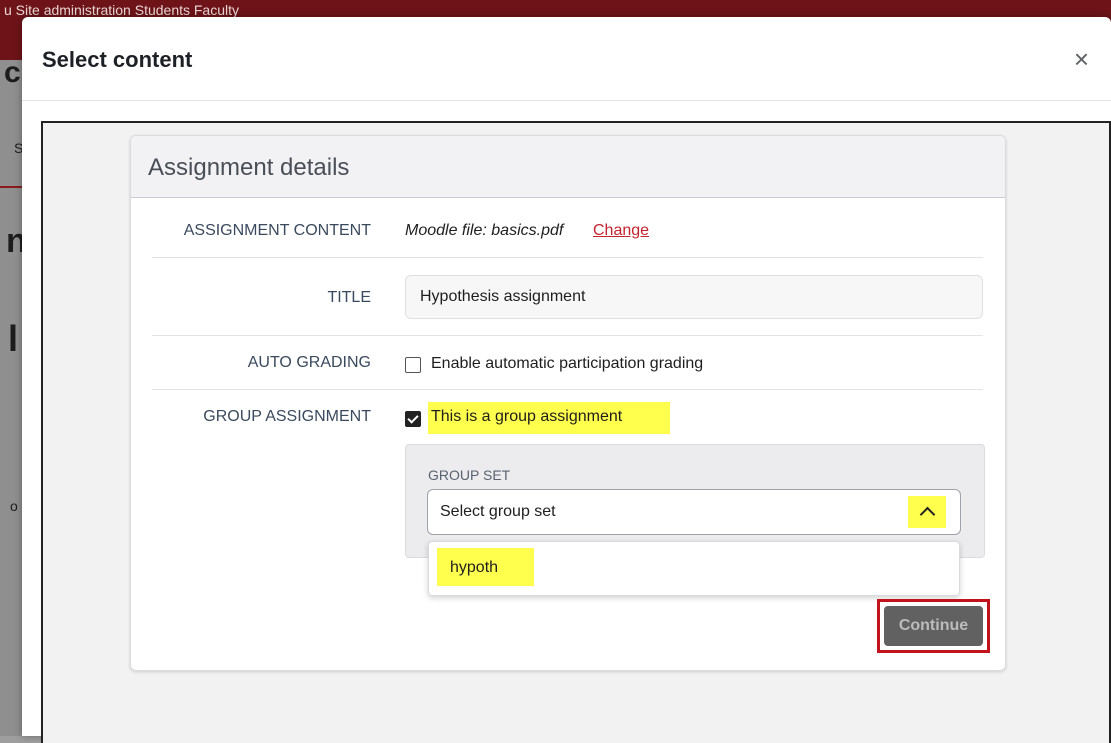 The height and width of the screenshot is (743, 1111). I want to click on continue-button: Continue, so click(933, 626).